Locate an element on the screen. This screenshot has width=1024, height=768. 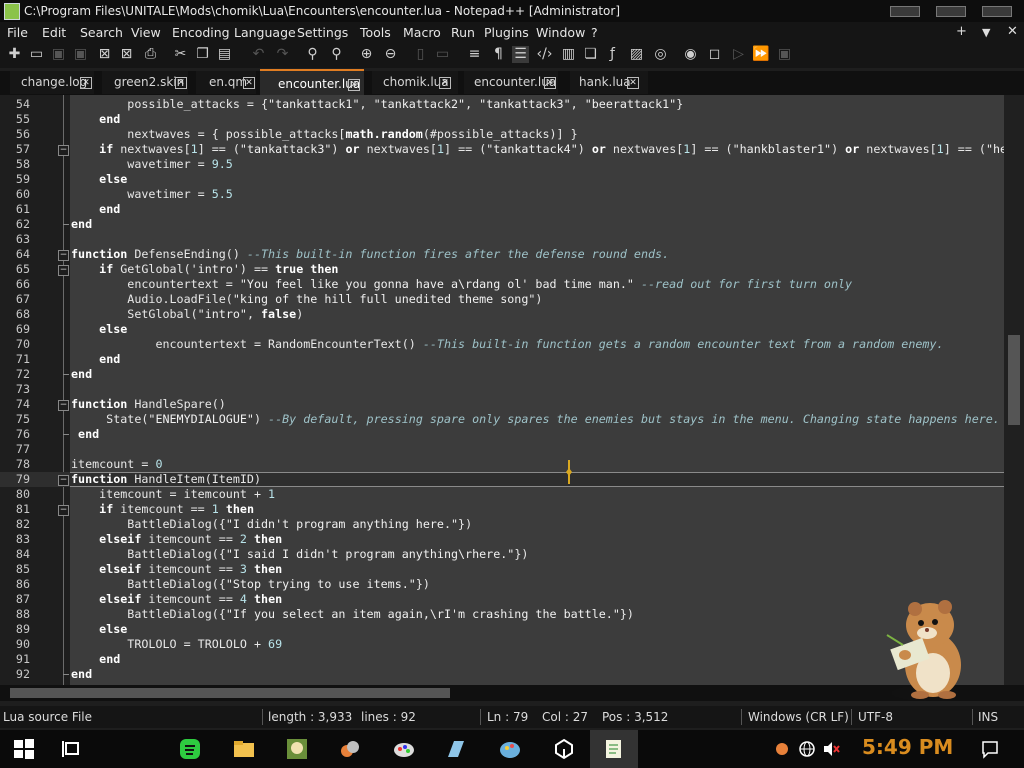
indent-guide-icon: ☰ is located at coordinates (520, 54).